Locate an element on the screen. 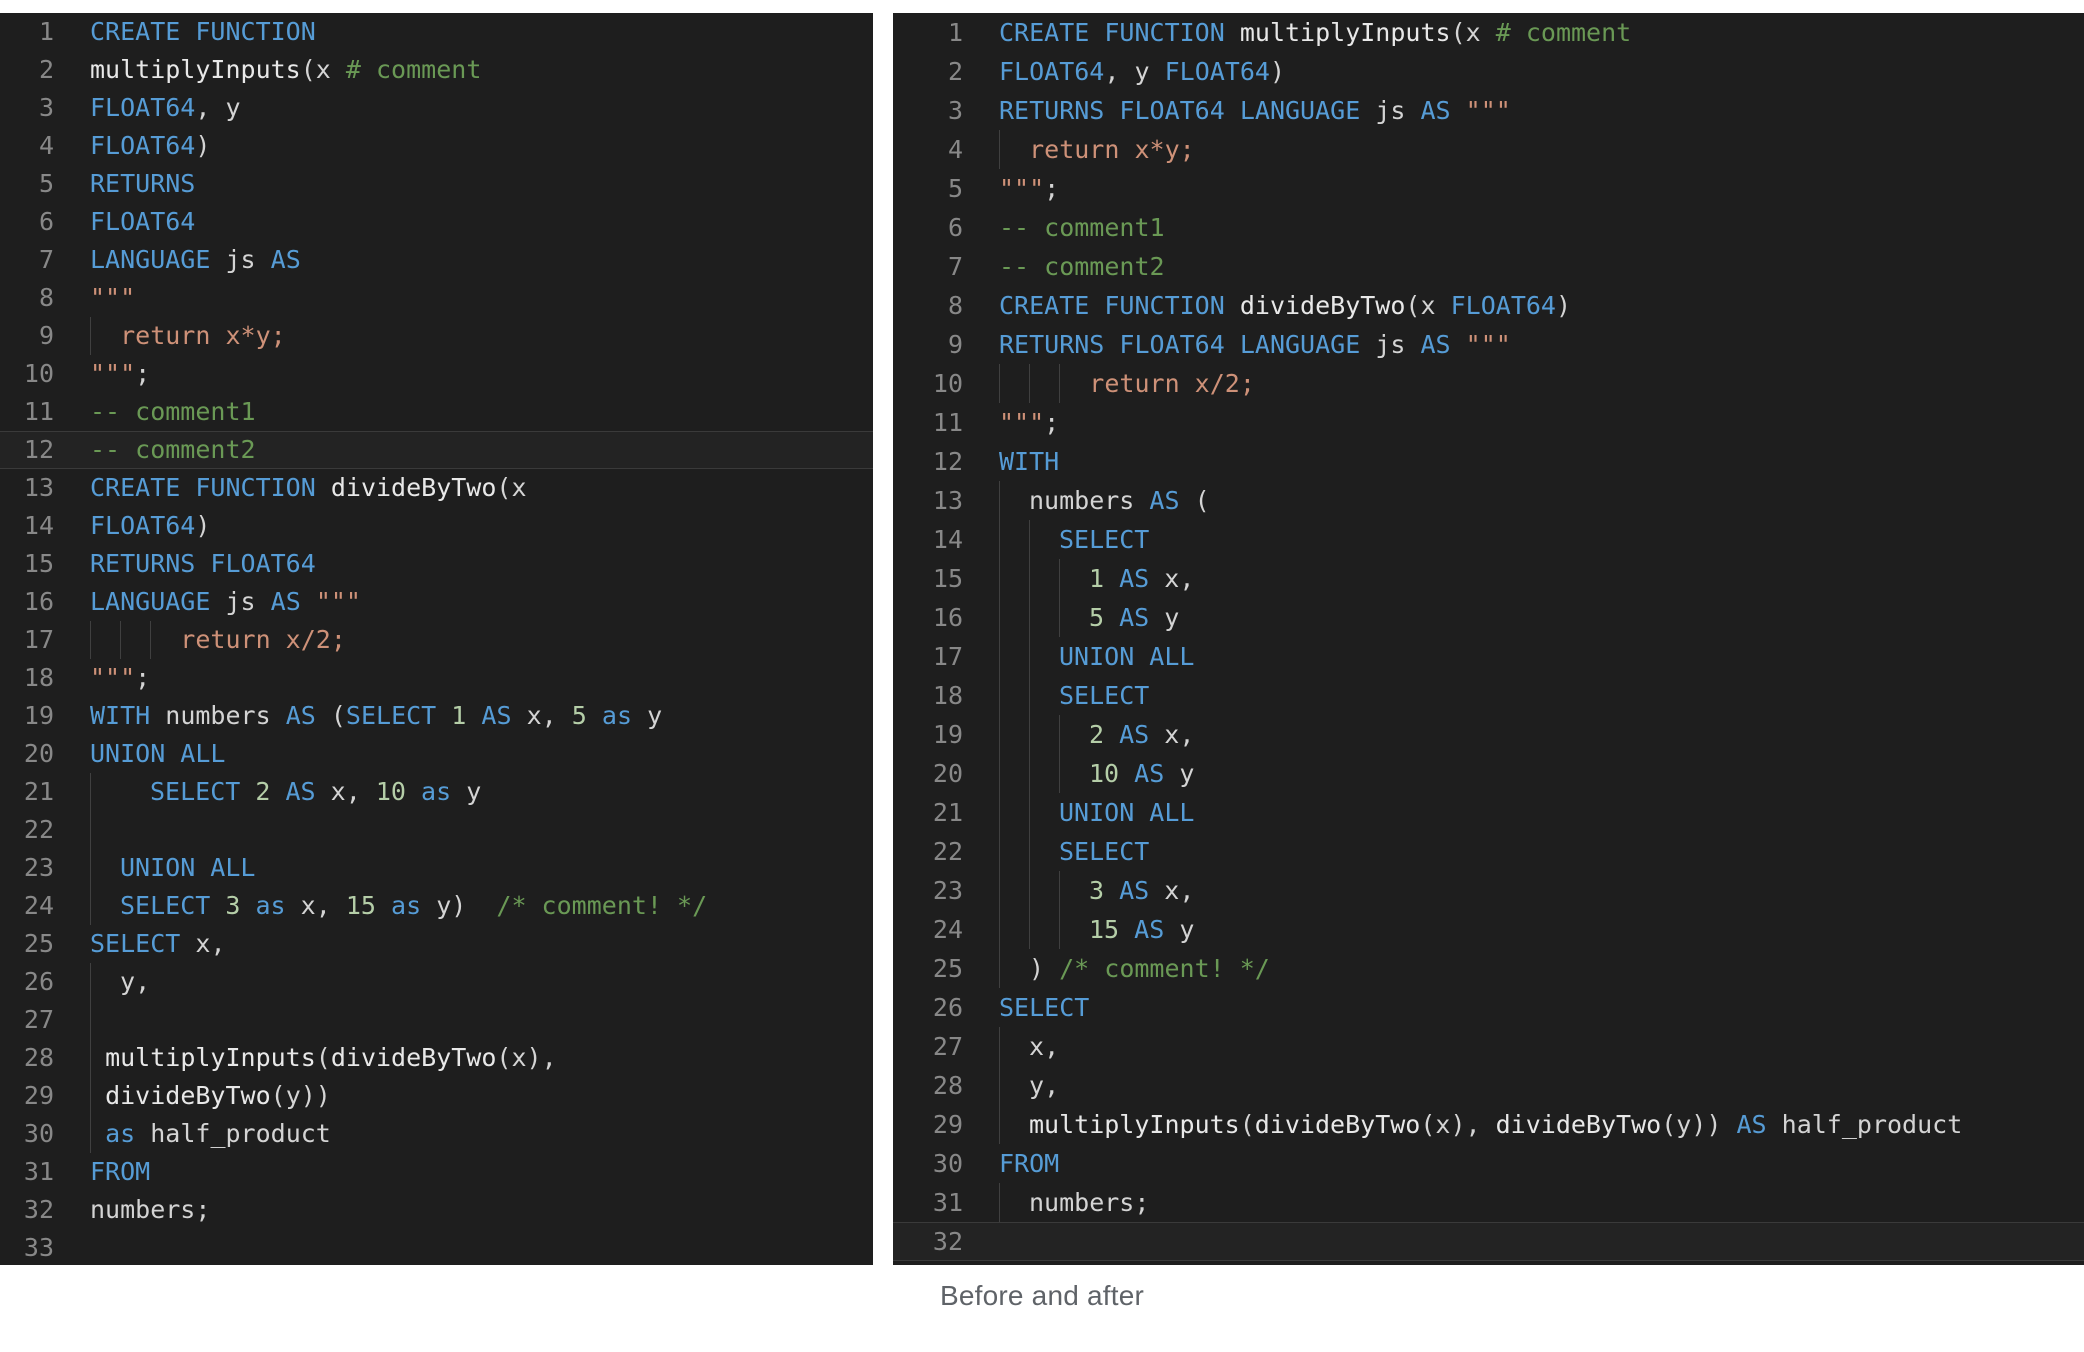  code-line: 14 SELECT is located at coordinates (1488, 539).